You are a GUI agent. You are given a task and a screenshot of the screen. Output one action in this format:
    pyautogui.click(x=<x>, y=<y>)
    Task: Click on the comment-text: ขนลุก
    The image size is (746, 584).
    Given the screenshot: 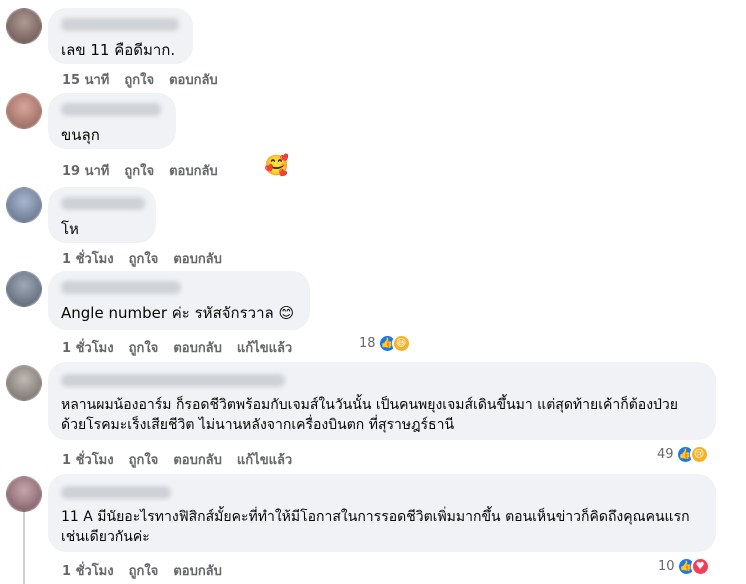 What is the action you would take?
    pyautogui.click(x=80, y=135)
    